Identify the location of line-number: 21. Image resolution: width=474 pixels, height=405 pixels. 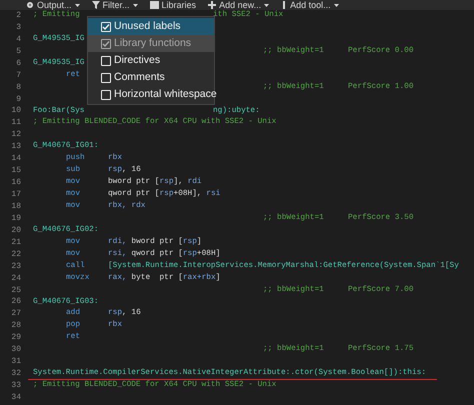
(15, 242).